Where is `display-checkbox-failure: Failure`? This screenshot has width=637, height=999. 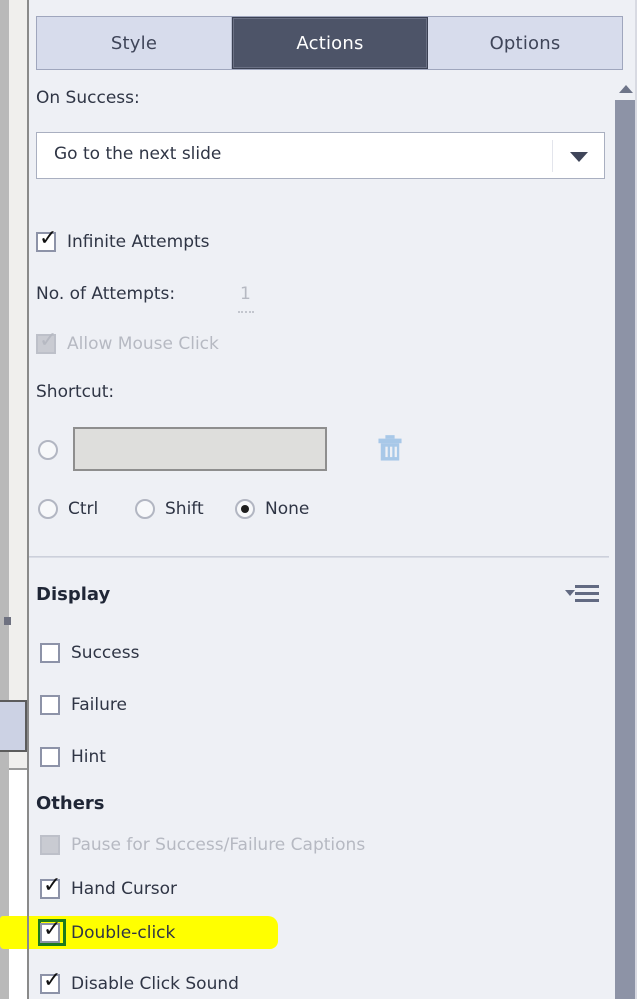
display-checkbox-failure: Failure is located at coordinates (83, 705).